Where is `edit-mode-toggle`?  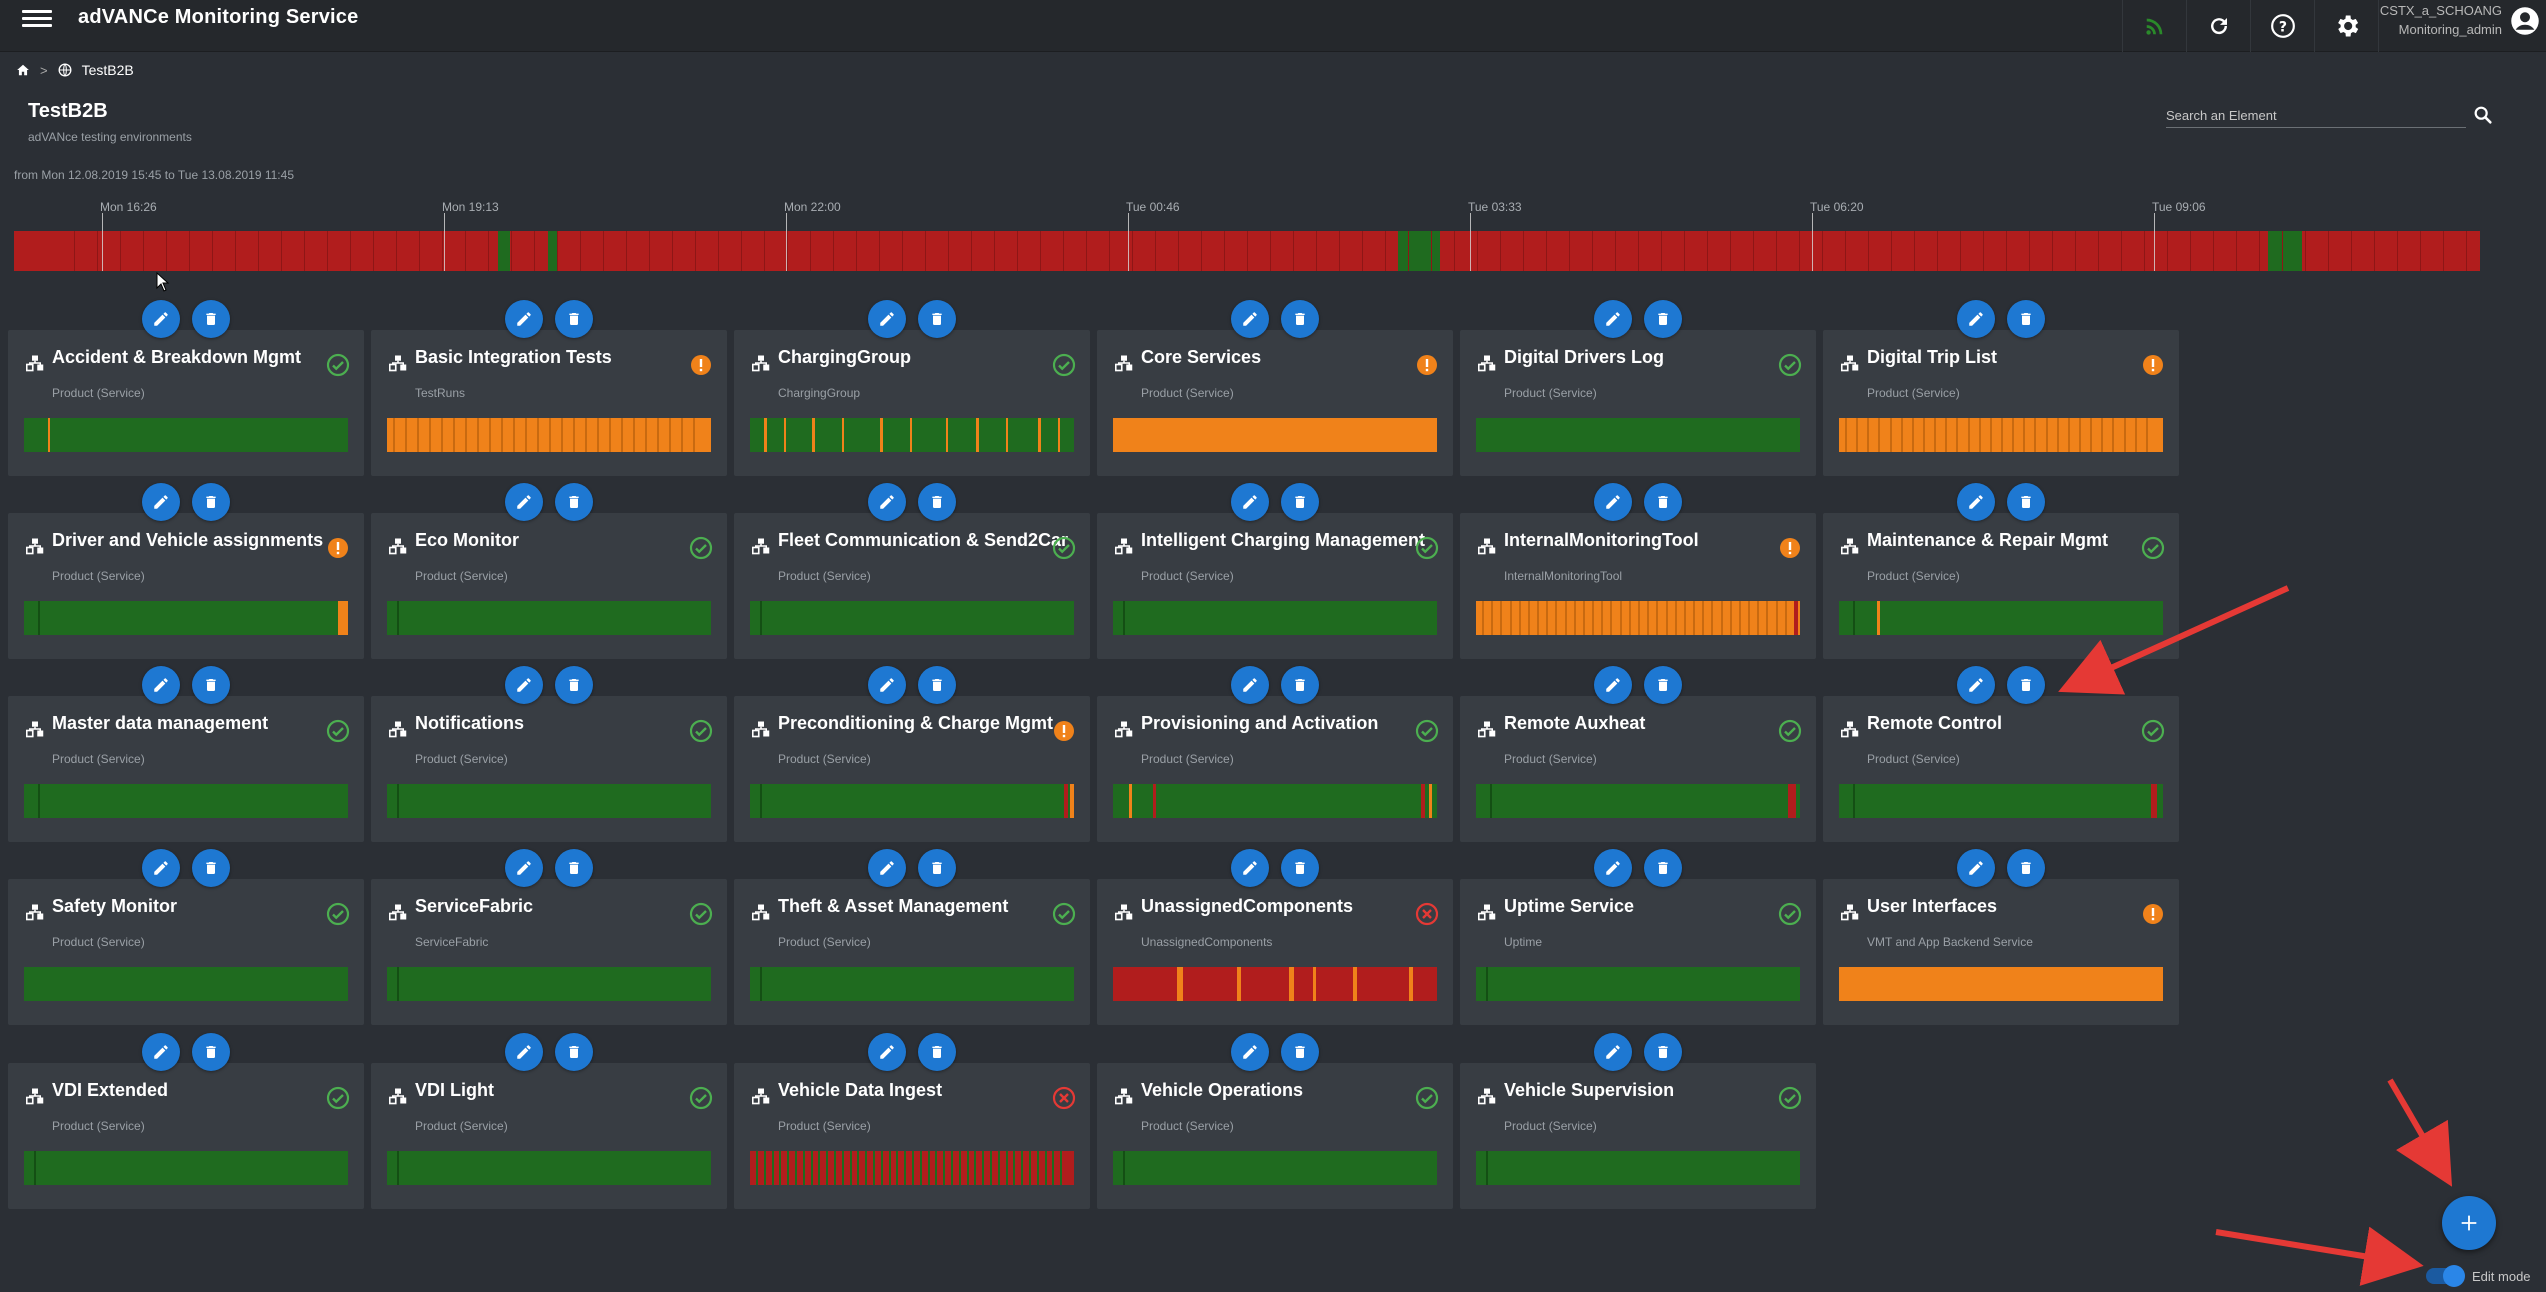
edit-mode-toggle is located at coordinates (2445, 1276).